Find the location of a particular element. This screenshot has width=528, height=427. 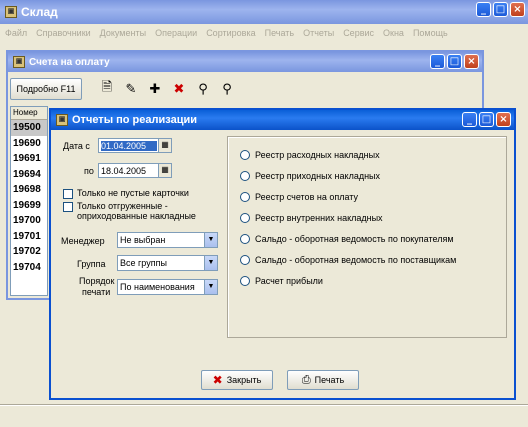

radio-receipt-invoices: Реестр приходных накладных is located at coordinates (310, 176).